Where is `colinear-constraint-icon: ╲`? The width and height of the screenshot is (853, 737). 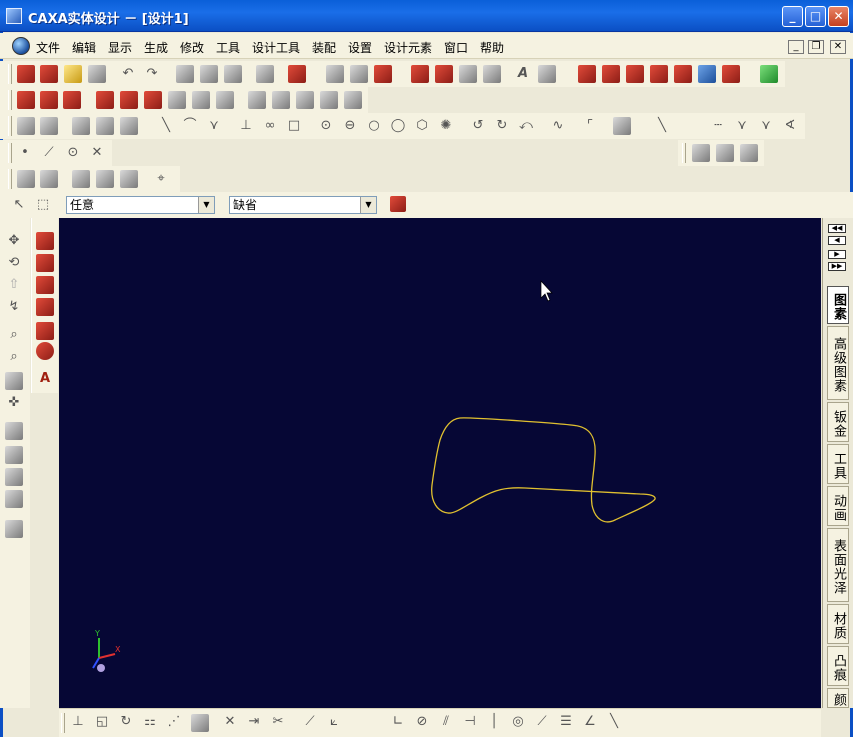
colinear-constraint-icon: ╲ is located at coordinates (614, 722).